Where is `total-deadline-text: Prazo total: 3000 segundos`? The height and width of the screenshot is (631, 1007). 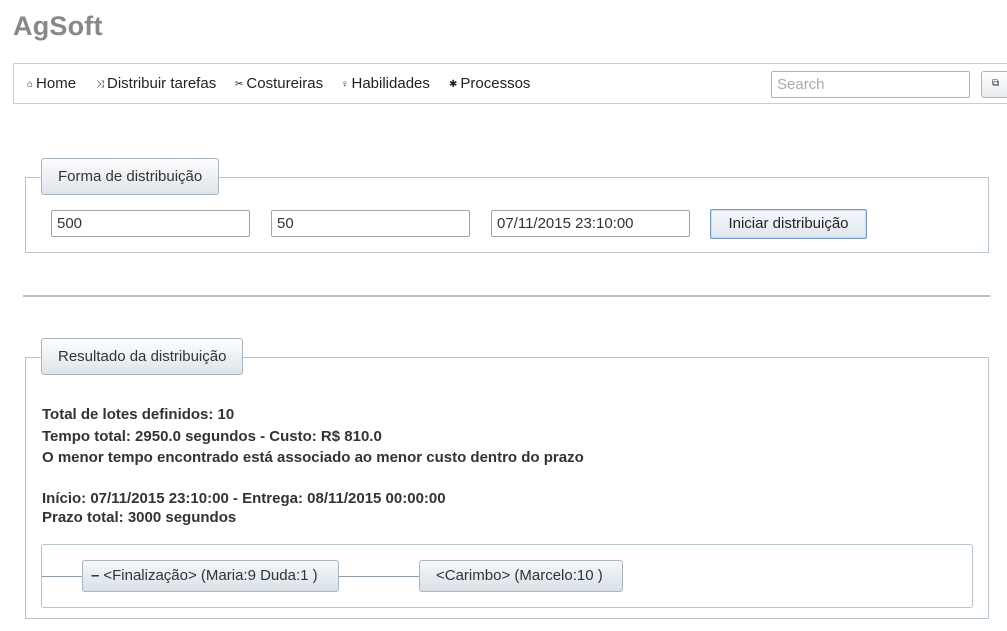 total-deadline-text: Prazo total: 3000 segundos is located at coordinates (139, 517).